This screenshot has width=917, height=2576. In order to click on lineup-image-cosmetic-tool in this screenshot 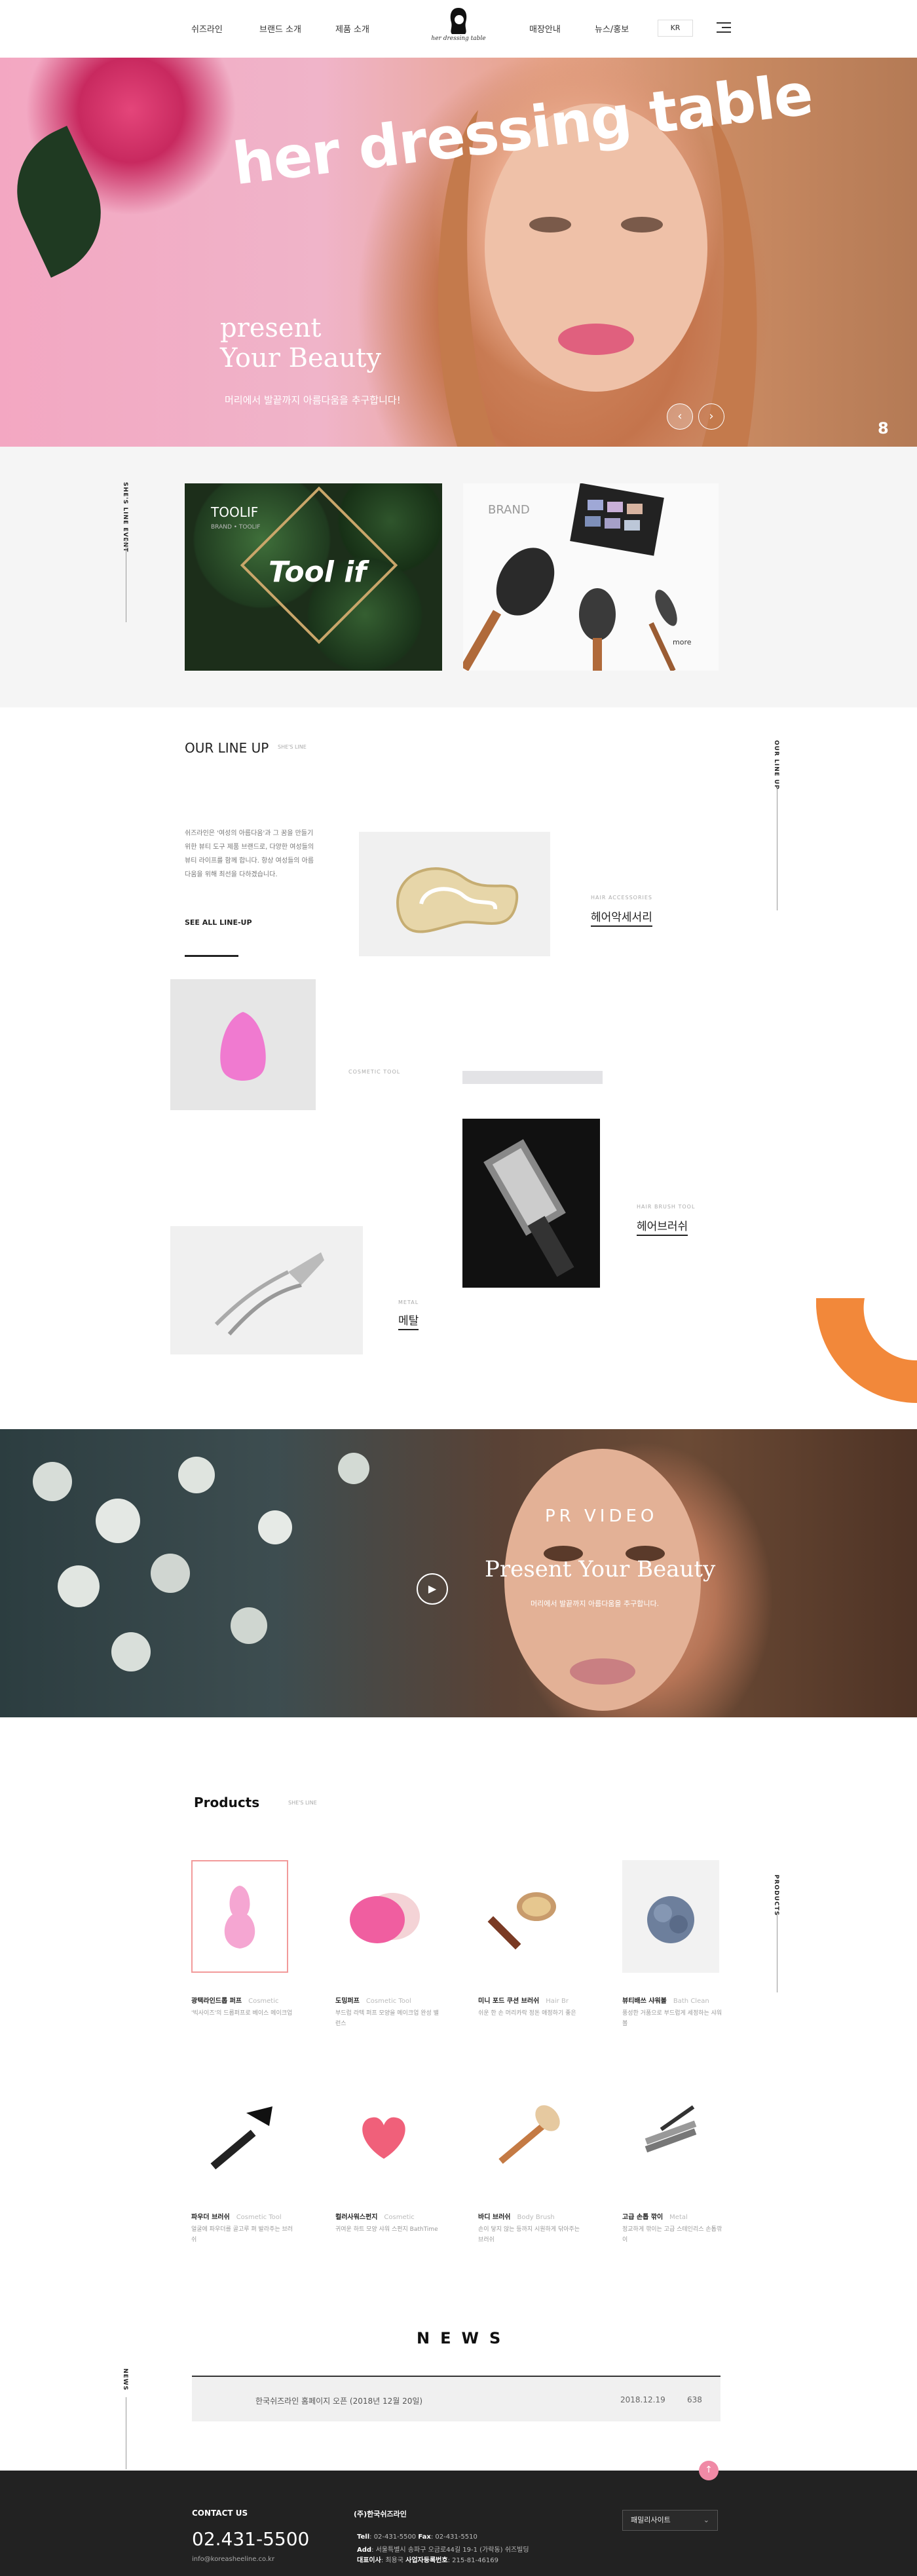, I will do `click(243, 1044)`.